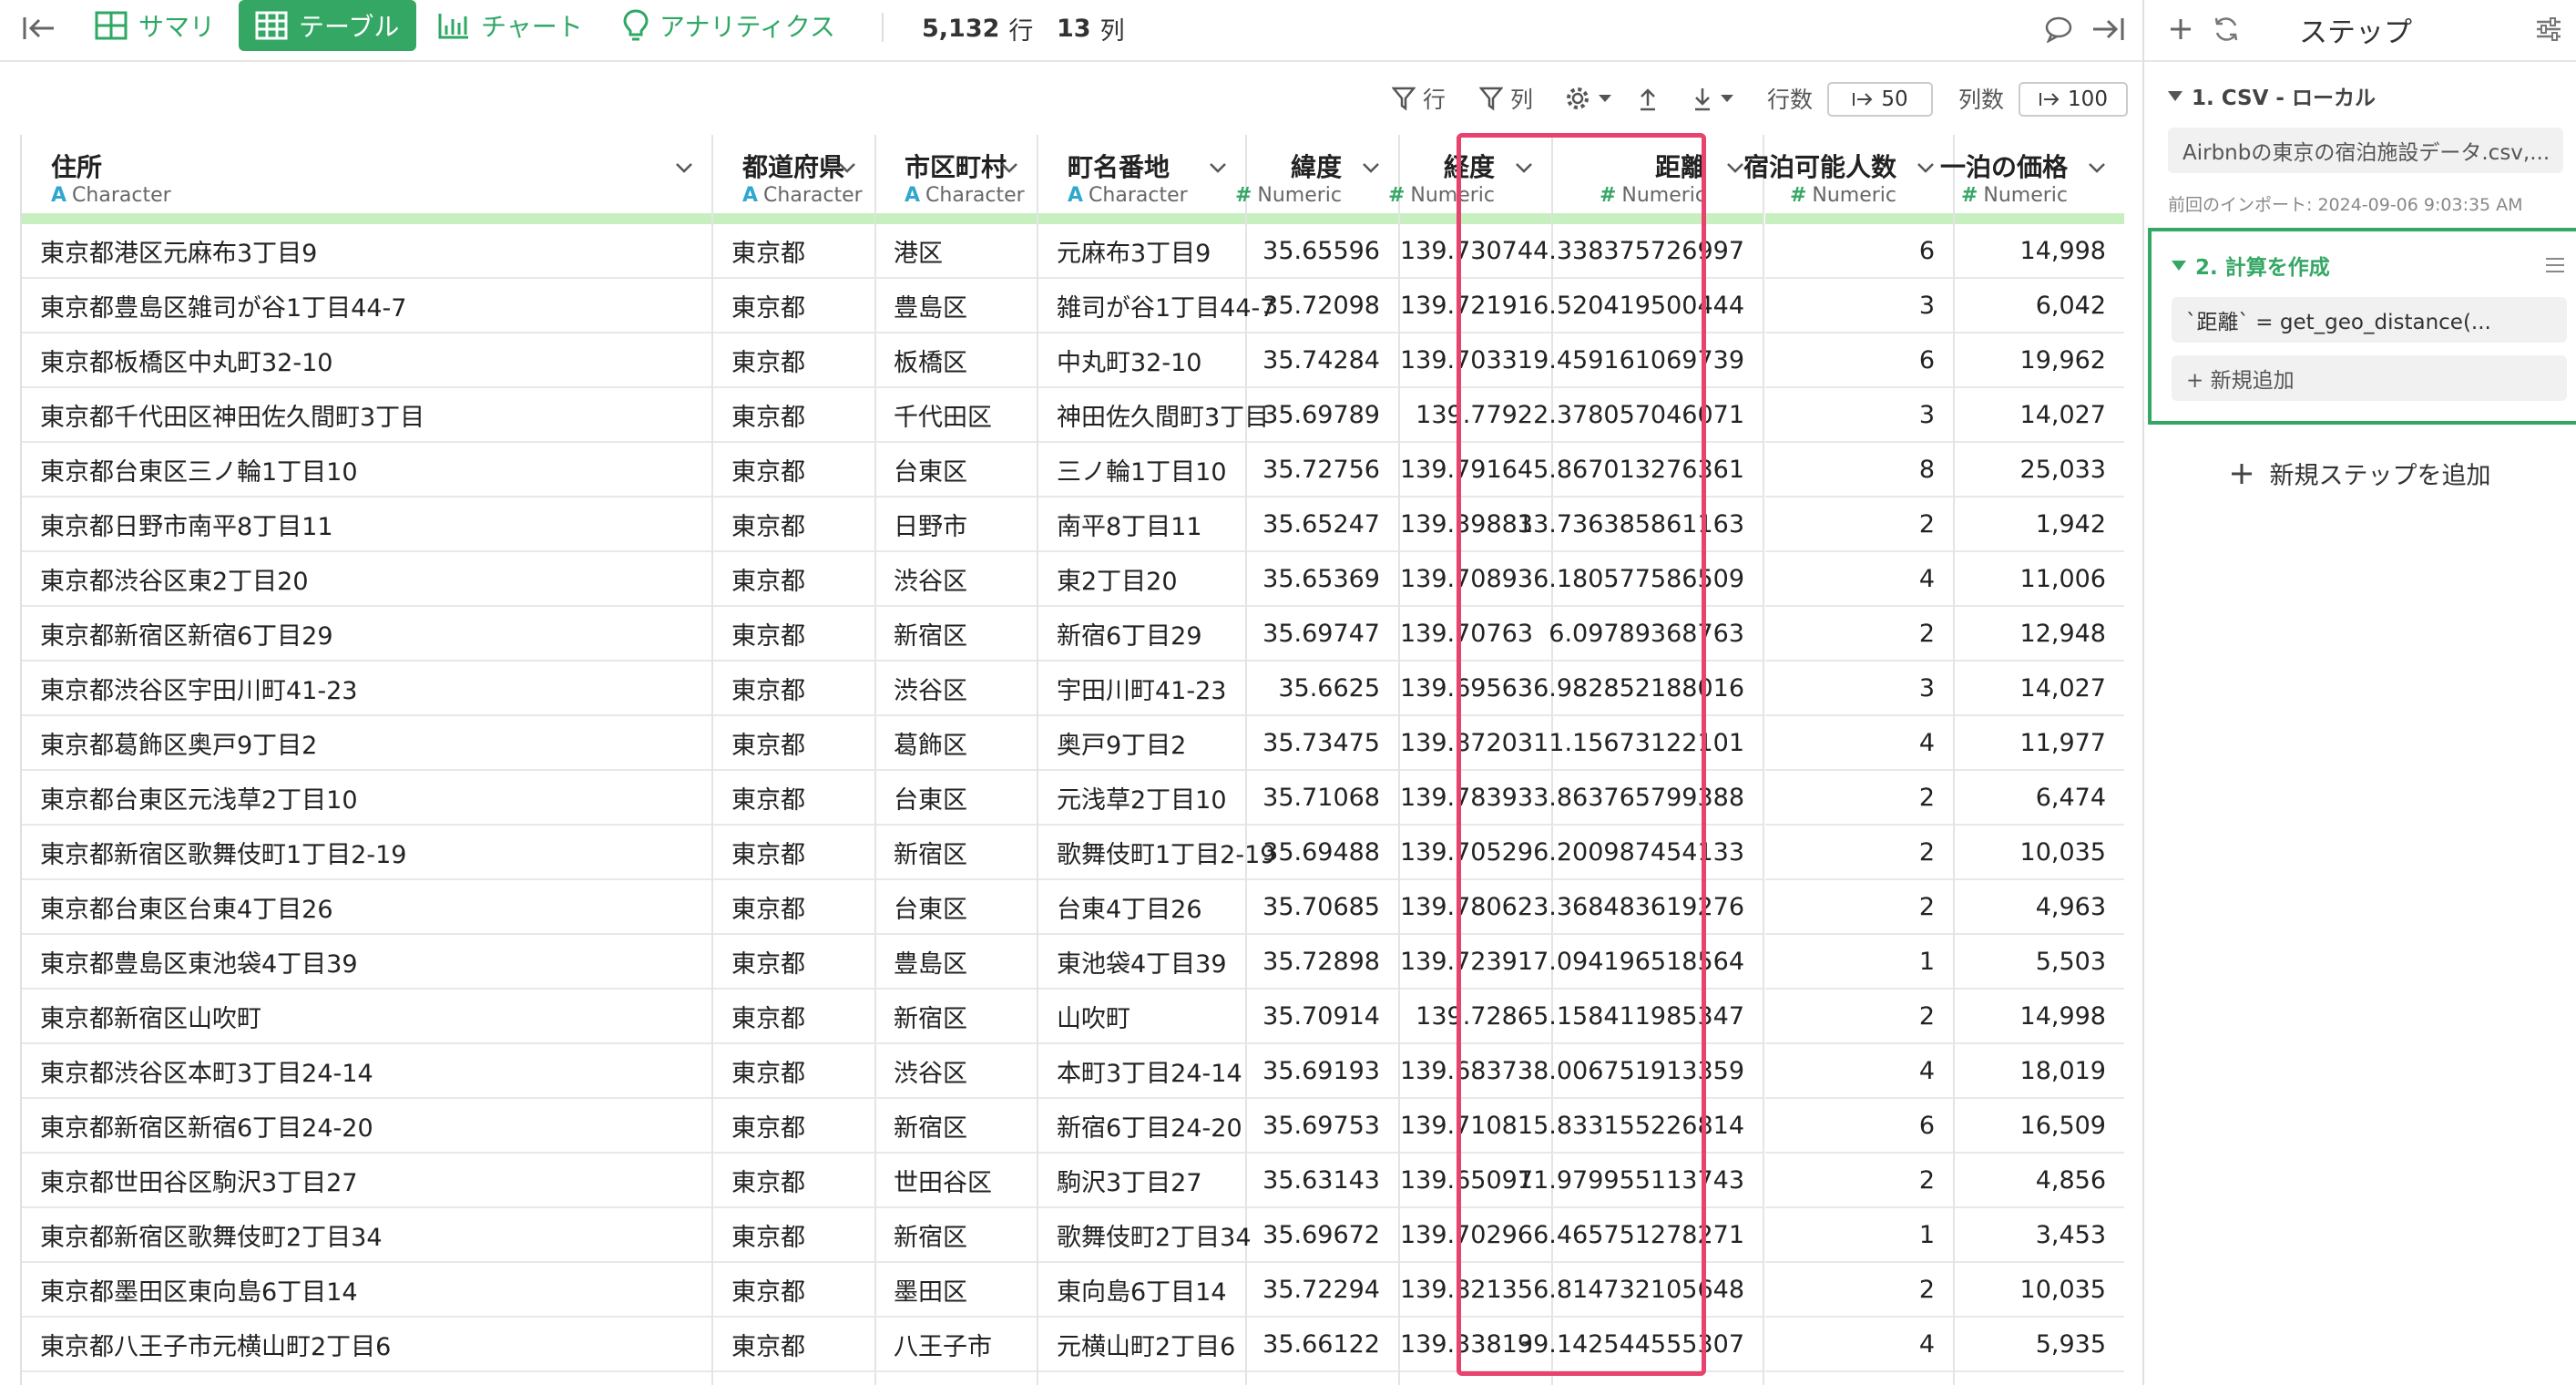 This screenshot has height=1385, width=2576. I want to click on row-limit-input: 50, so click(1880, 99).